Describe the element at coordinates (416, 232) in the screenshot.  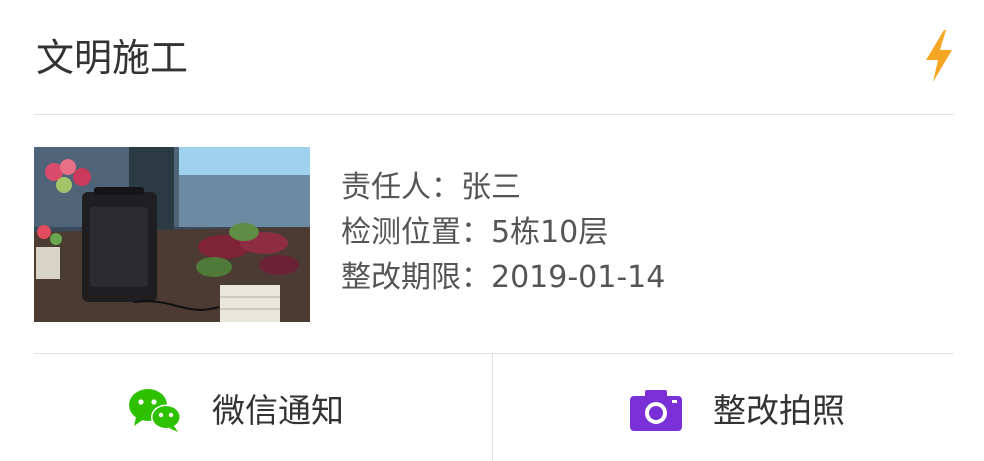
I see `detail-label: 检测位置：` at that location.